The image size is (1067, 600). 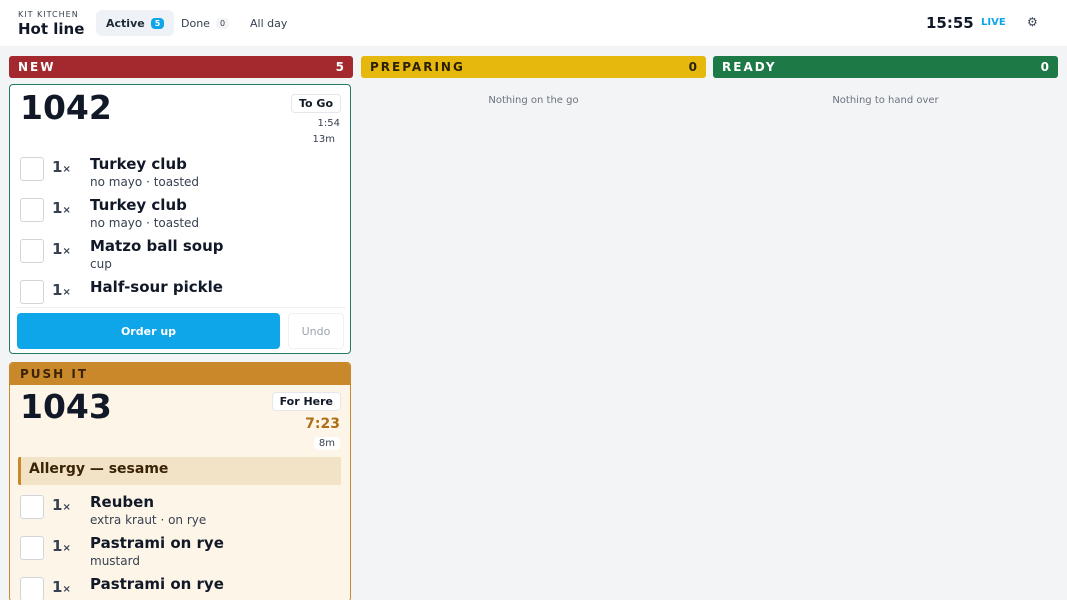 I want to click on brand-kicker: KIT KITCHEN, so click(x=48, y=14).